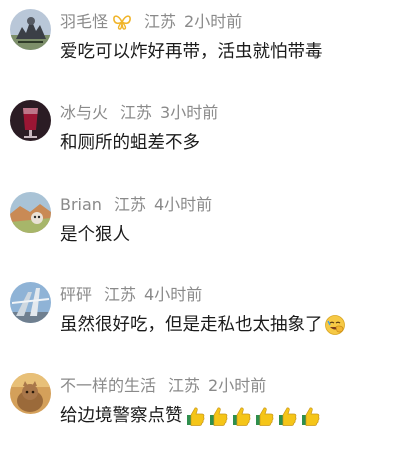 The height and width of the screenshot is (450, 401). What do you see at coordinates (121, 416) in the screenshot?
I see `comment-body: 给边境警察点赞` at bounding box center [121, 416].